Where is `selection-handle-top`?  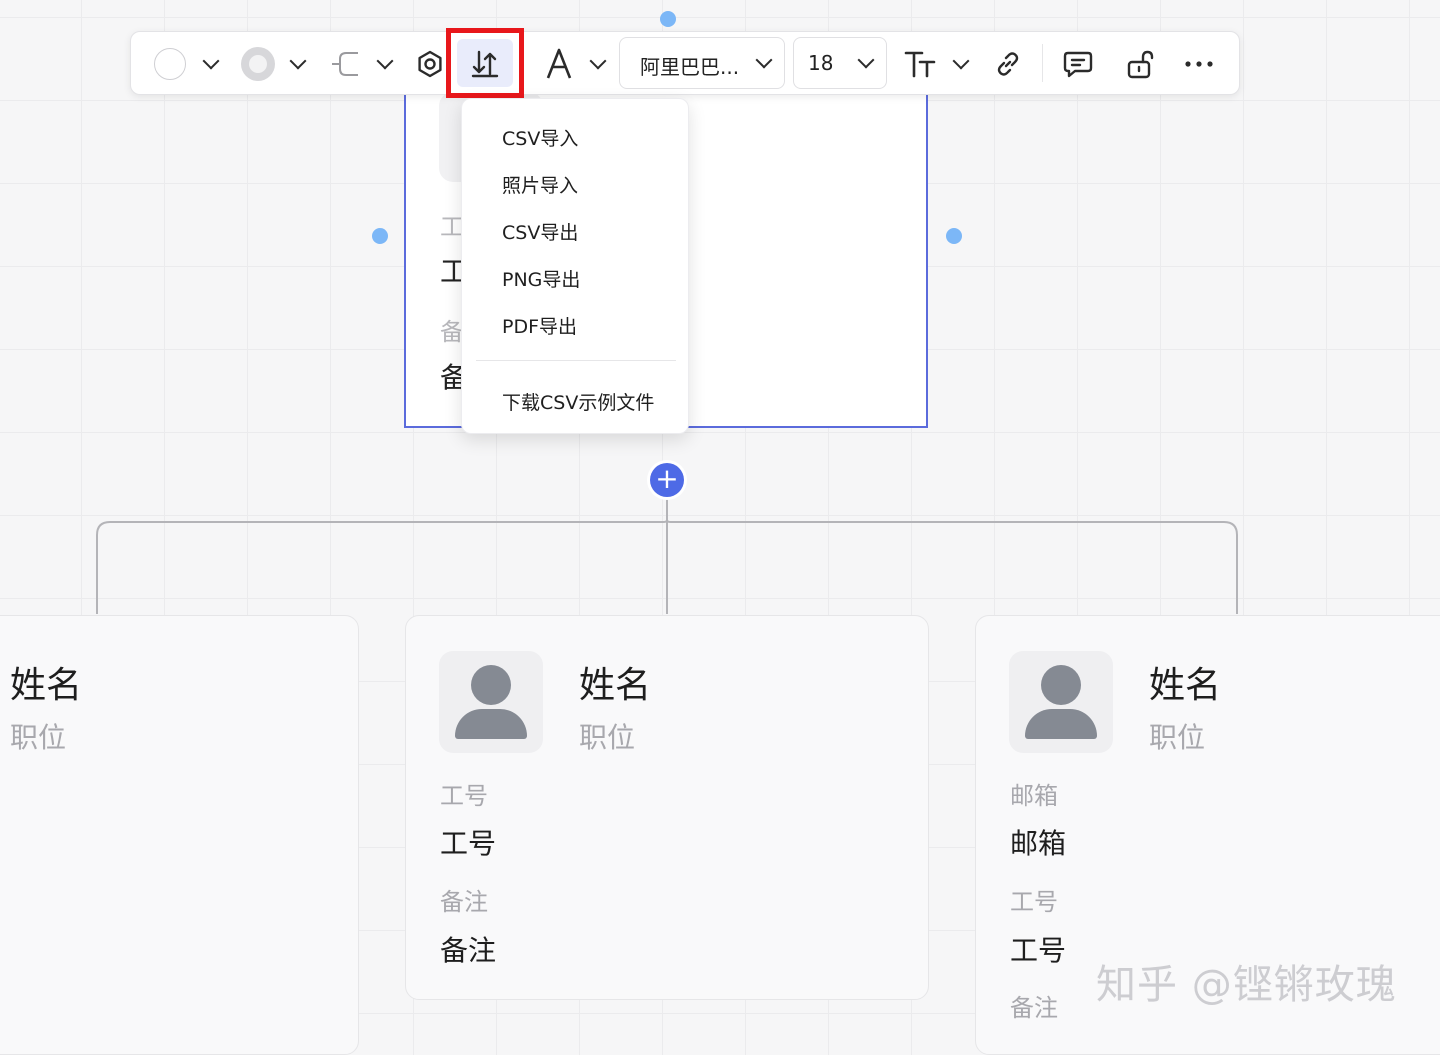 selection-handle-top is located at coordinates (668, 19).